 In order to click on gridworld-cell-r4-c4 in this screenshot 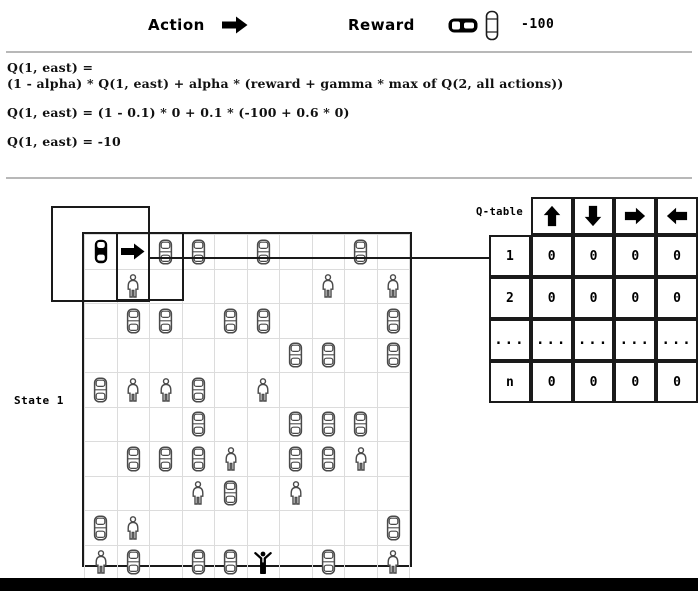, I will do `click(198, 355)`.